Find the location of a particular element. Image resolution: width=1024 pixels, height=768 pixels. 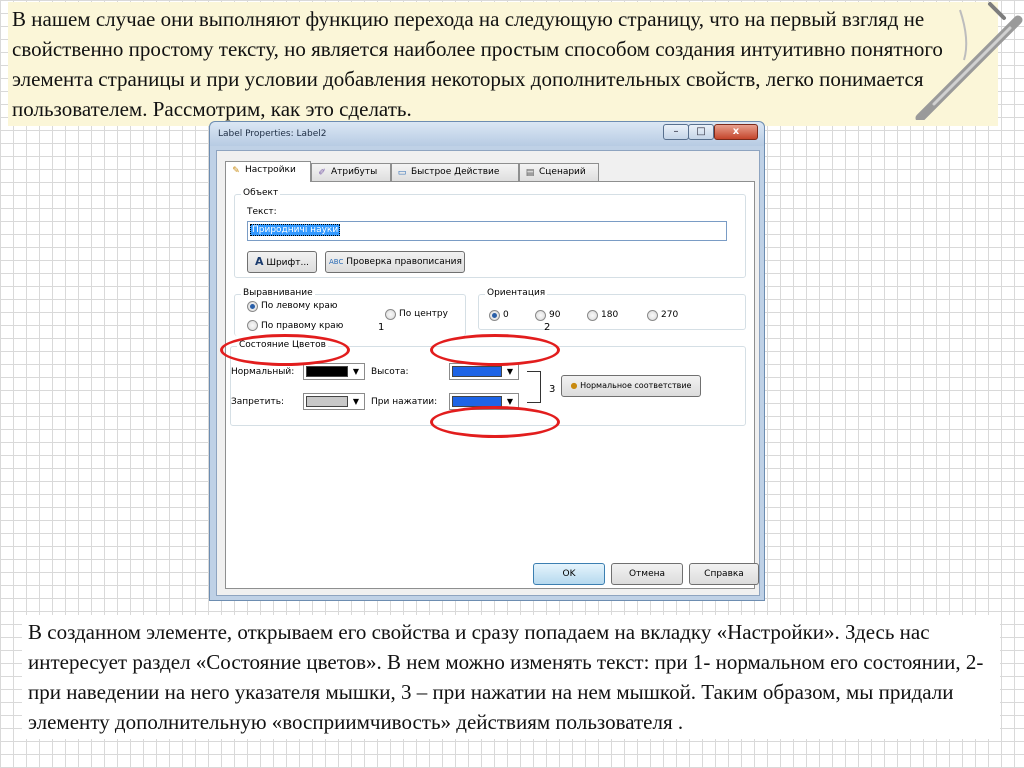

tab-settings: ✎ Настройки is located at coordinates (268, 171).